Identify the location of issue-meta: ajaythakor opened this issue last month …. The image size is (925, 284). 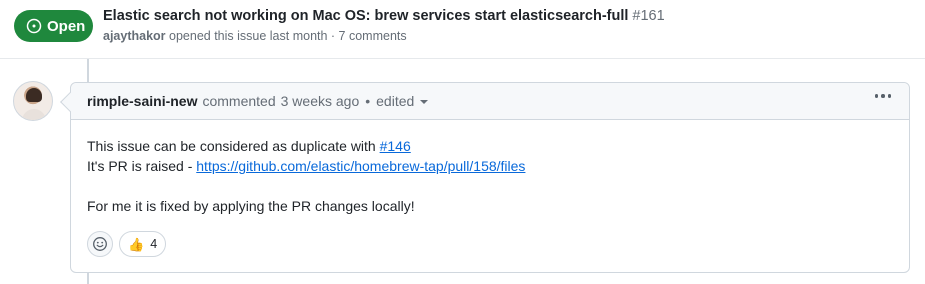
(255, 36).